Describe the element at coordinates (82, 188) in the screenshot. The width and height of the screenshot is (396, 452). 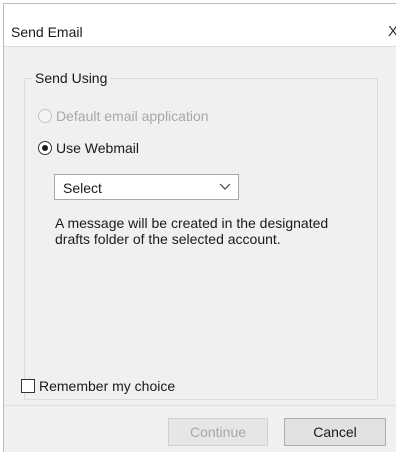
I see `select-value: Select` at that location.